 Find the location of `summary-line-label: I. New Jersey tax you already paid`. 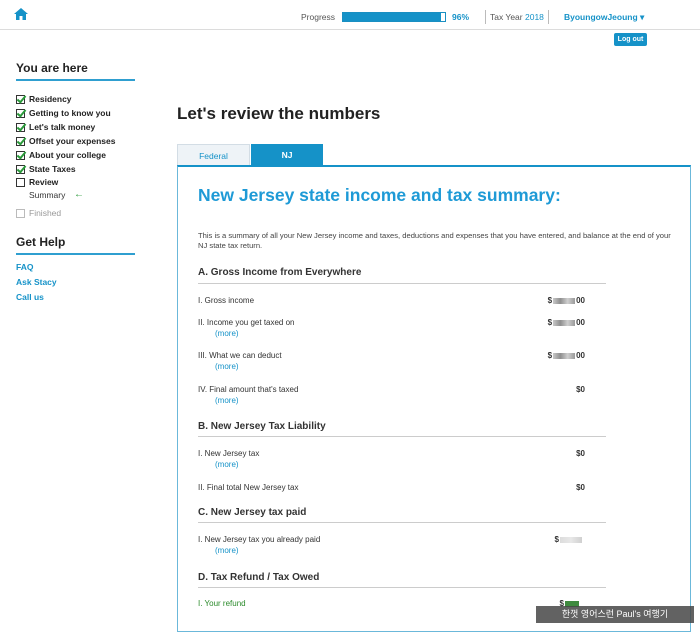

summary-line-label: I. New Jersey tax you already paid is located at coordinates (259, 539).